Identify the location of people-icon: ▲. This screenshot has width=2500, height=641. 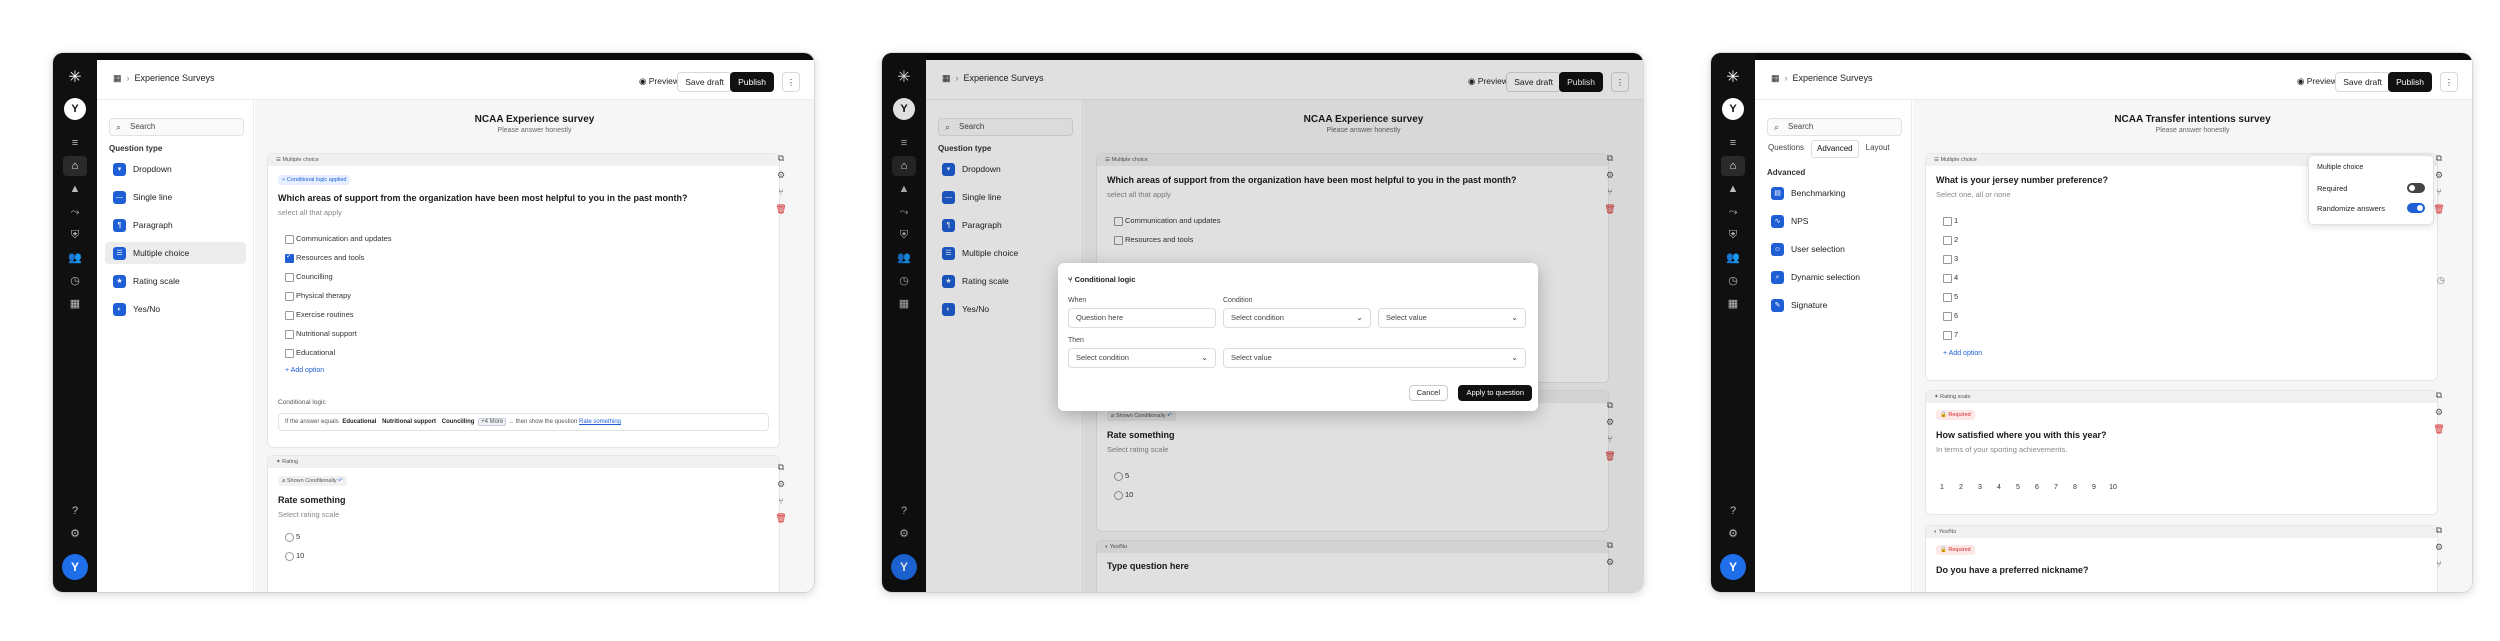
(75, 189).